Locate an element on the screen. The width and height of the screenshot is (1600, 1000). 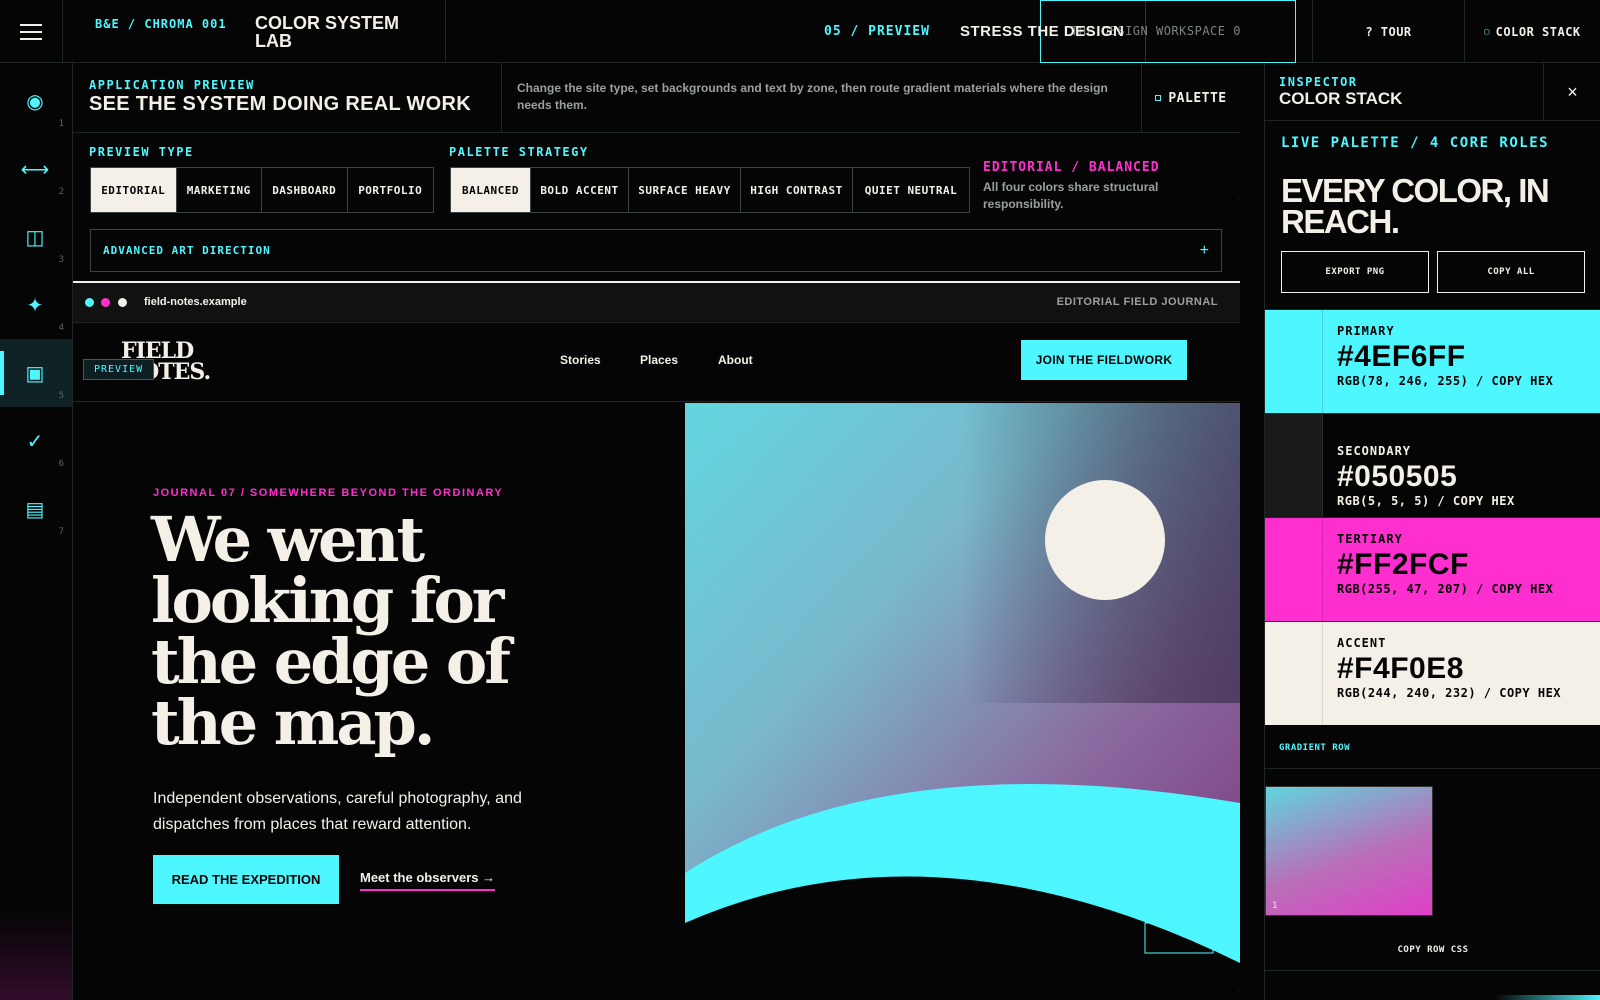
swatch-rgb: RGB(78, 246, 255) / COPY HEX is located at coordinates (1464, 381).